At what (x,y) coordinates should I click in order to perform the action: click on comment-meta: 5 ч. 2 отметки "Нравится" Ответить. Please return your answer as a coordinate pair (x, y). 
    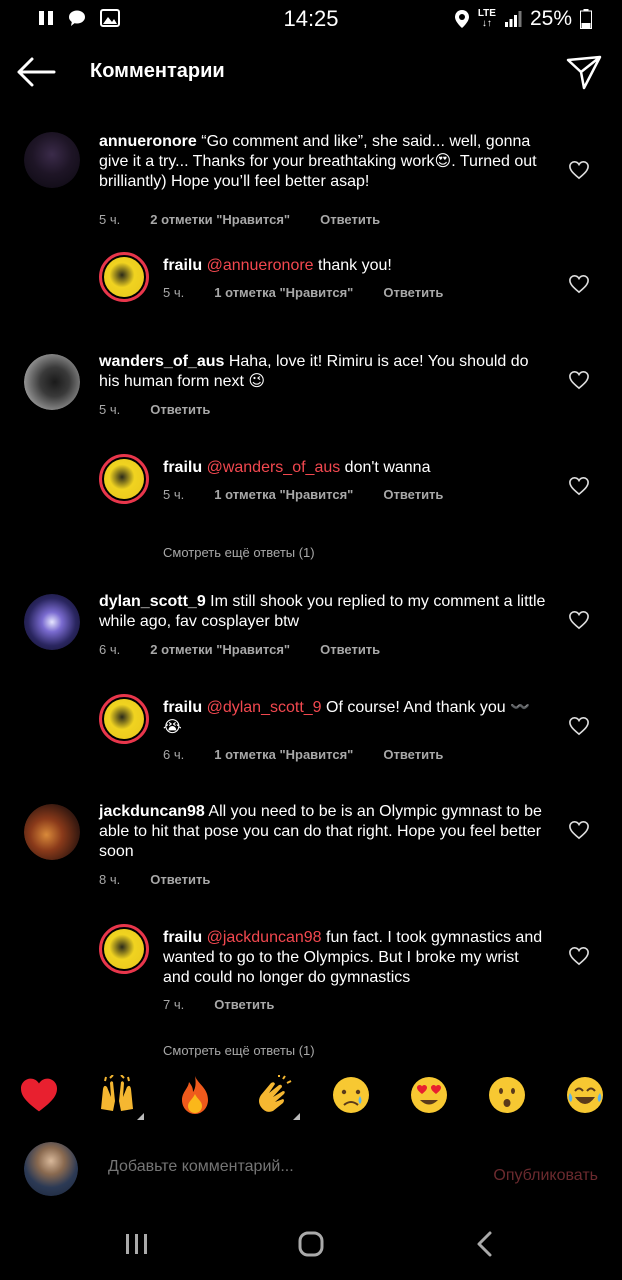
    Looking at the image, I should click on (254, 219).